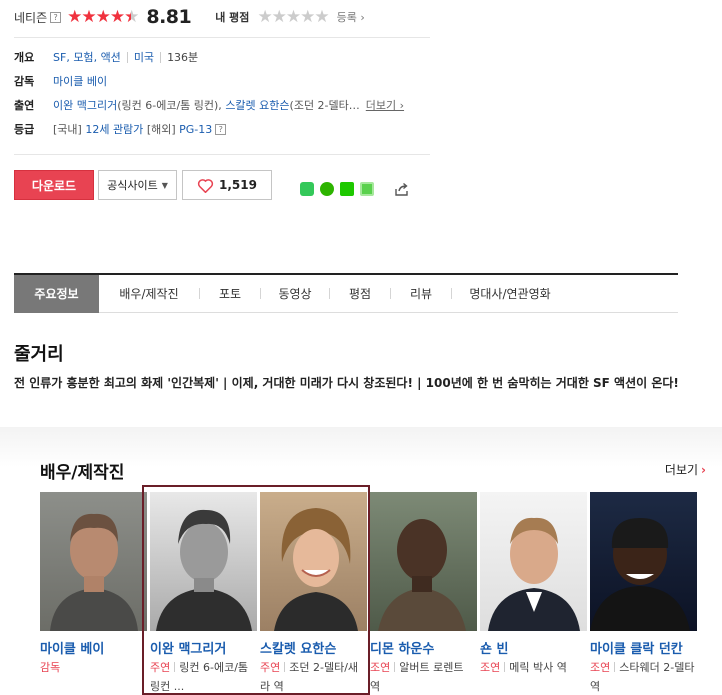 The width and height of the screenshot is (722, 695). I want to click on genre-link: 액션, so click(111, 57).